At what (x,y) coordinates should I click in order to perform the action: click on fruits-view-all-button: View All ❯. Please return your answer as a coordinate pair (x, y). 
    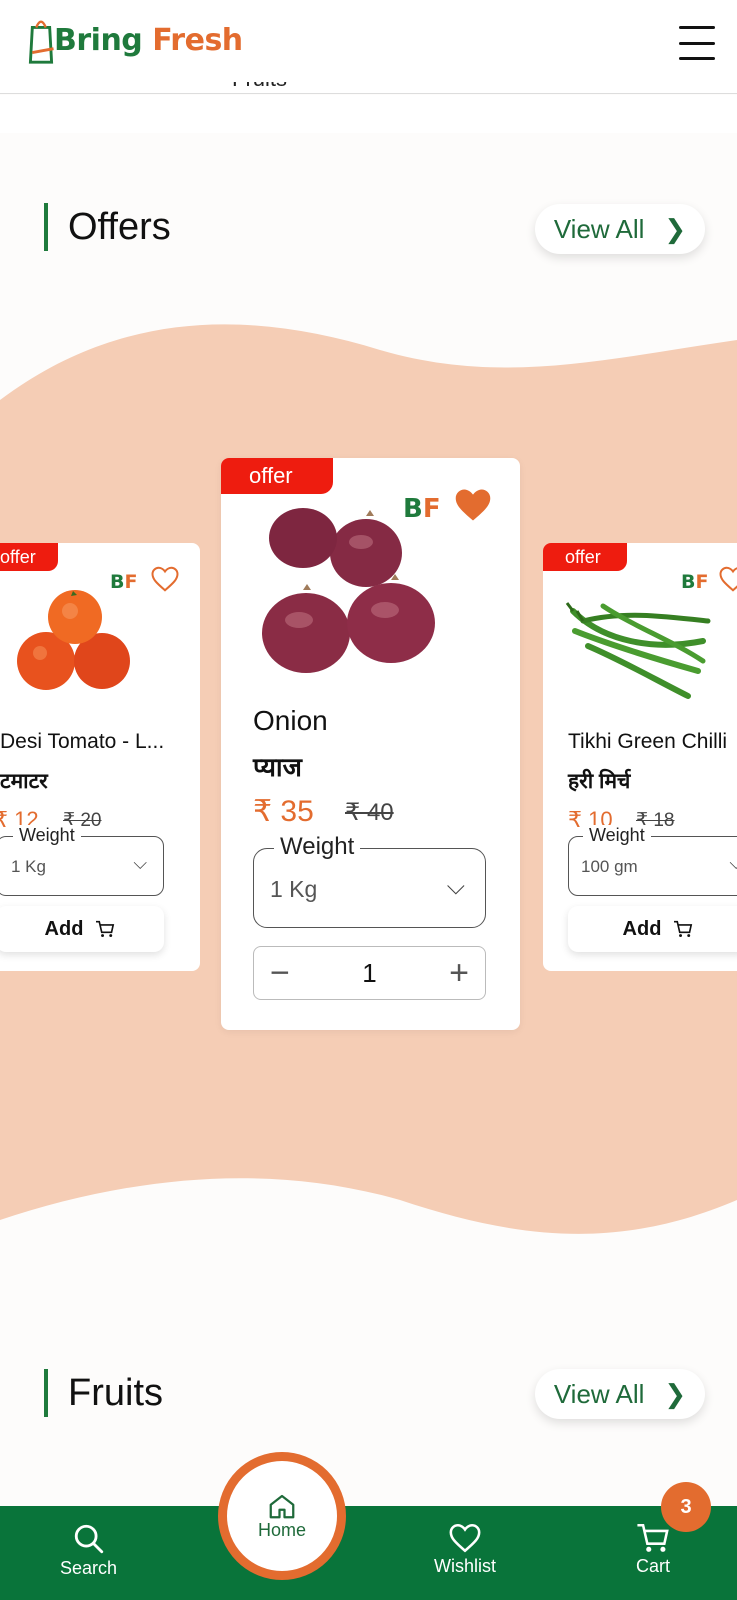
    Looking at the image, I should click on (620, 1394).